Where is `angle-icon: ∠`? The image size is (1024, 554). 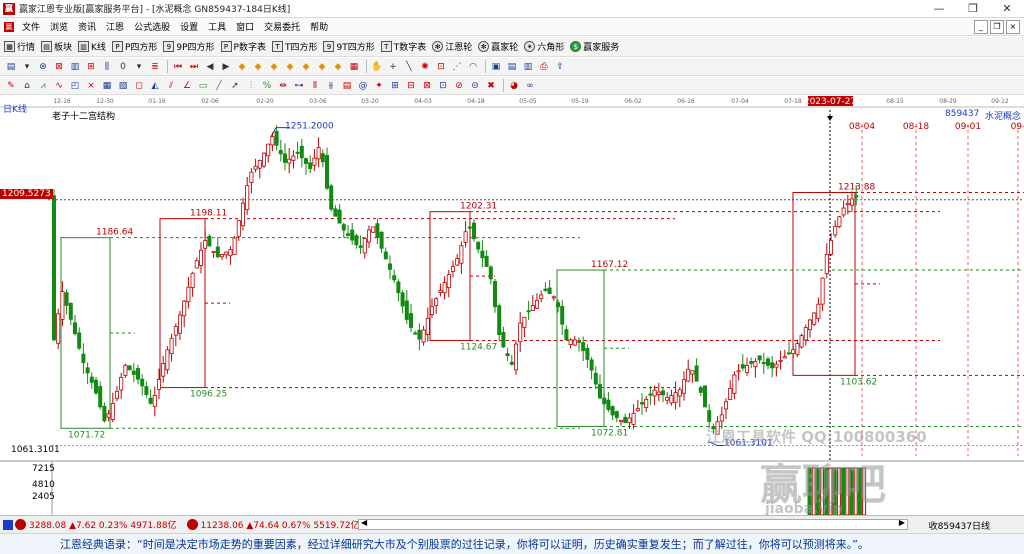 angle-icon: ∠ is located at coordinates (187, 86).